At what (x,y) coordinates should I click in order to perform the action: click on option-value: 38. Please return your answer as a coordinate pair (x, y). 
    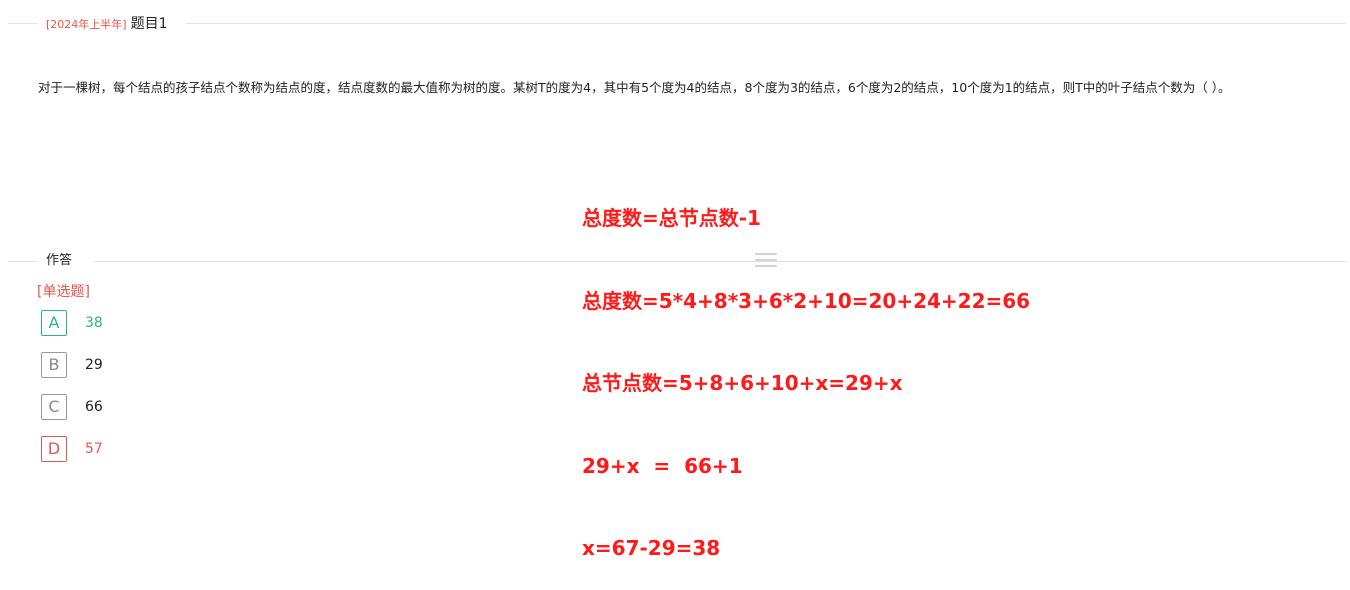
    Looking at the image, I should click on (94, 323).